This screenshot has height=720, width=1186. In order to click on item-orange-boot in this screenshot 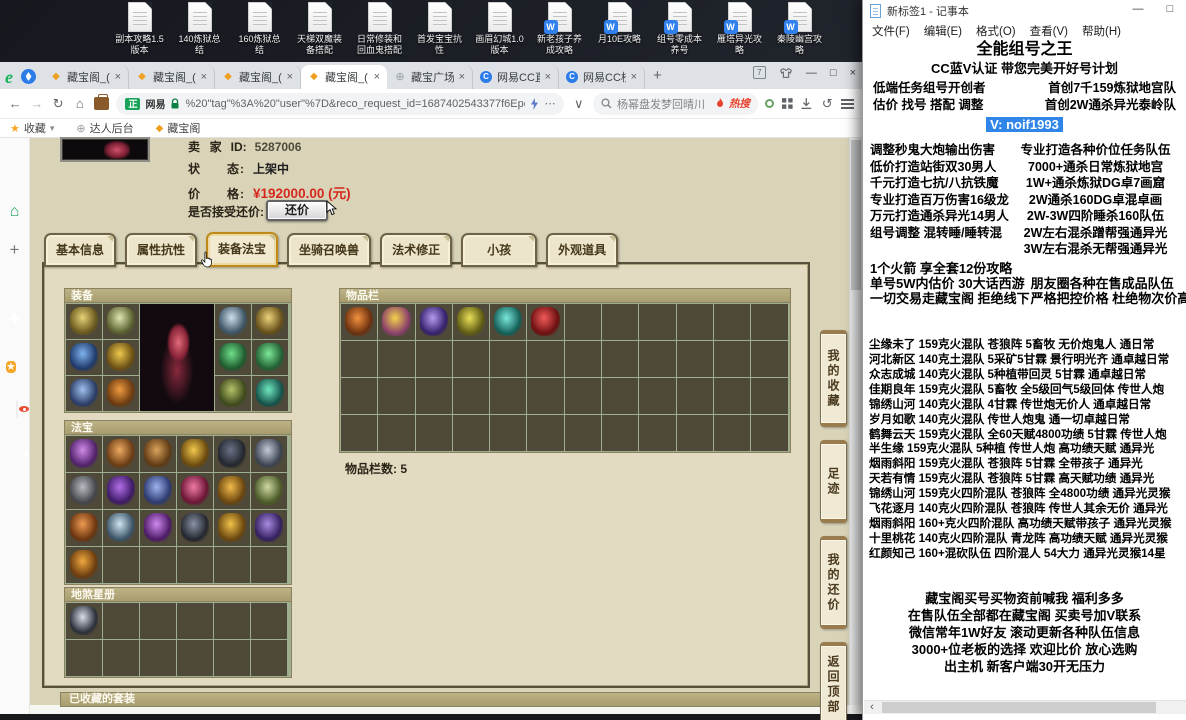, I will do `click(359, 322)`.